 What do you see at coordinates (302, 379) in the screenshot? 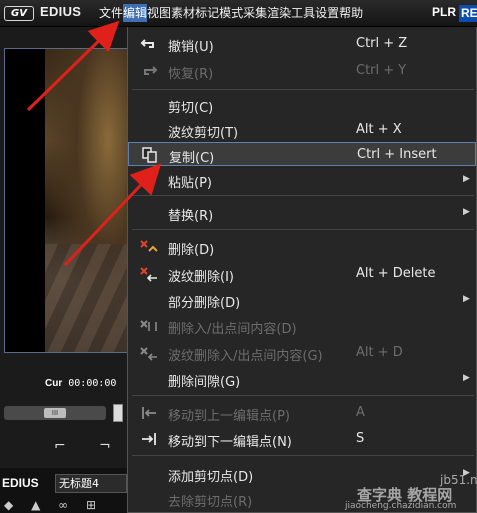
I see `menu-item-delete-gap: 删除间隙(G) ▶` at bounding box center [302, 379].